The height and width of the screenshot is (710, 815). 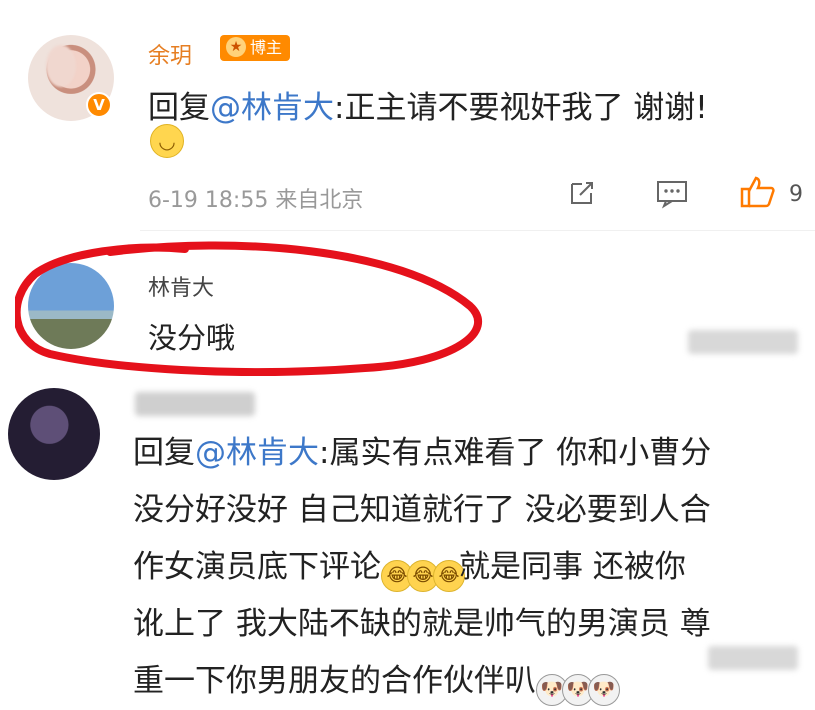 I want to click on share-icon, so click(x=582, y=193).